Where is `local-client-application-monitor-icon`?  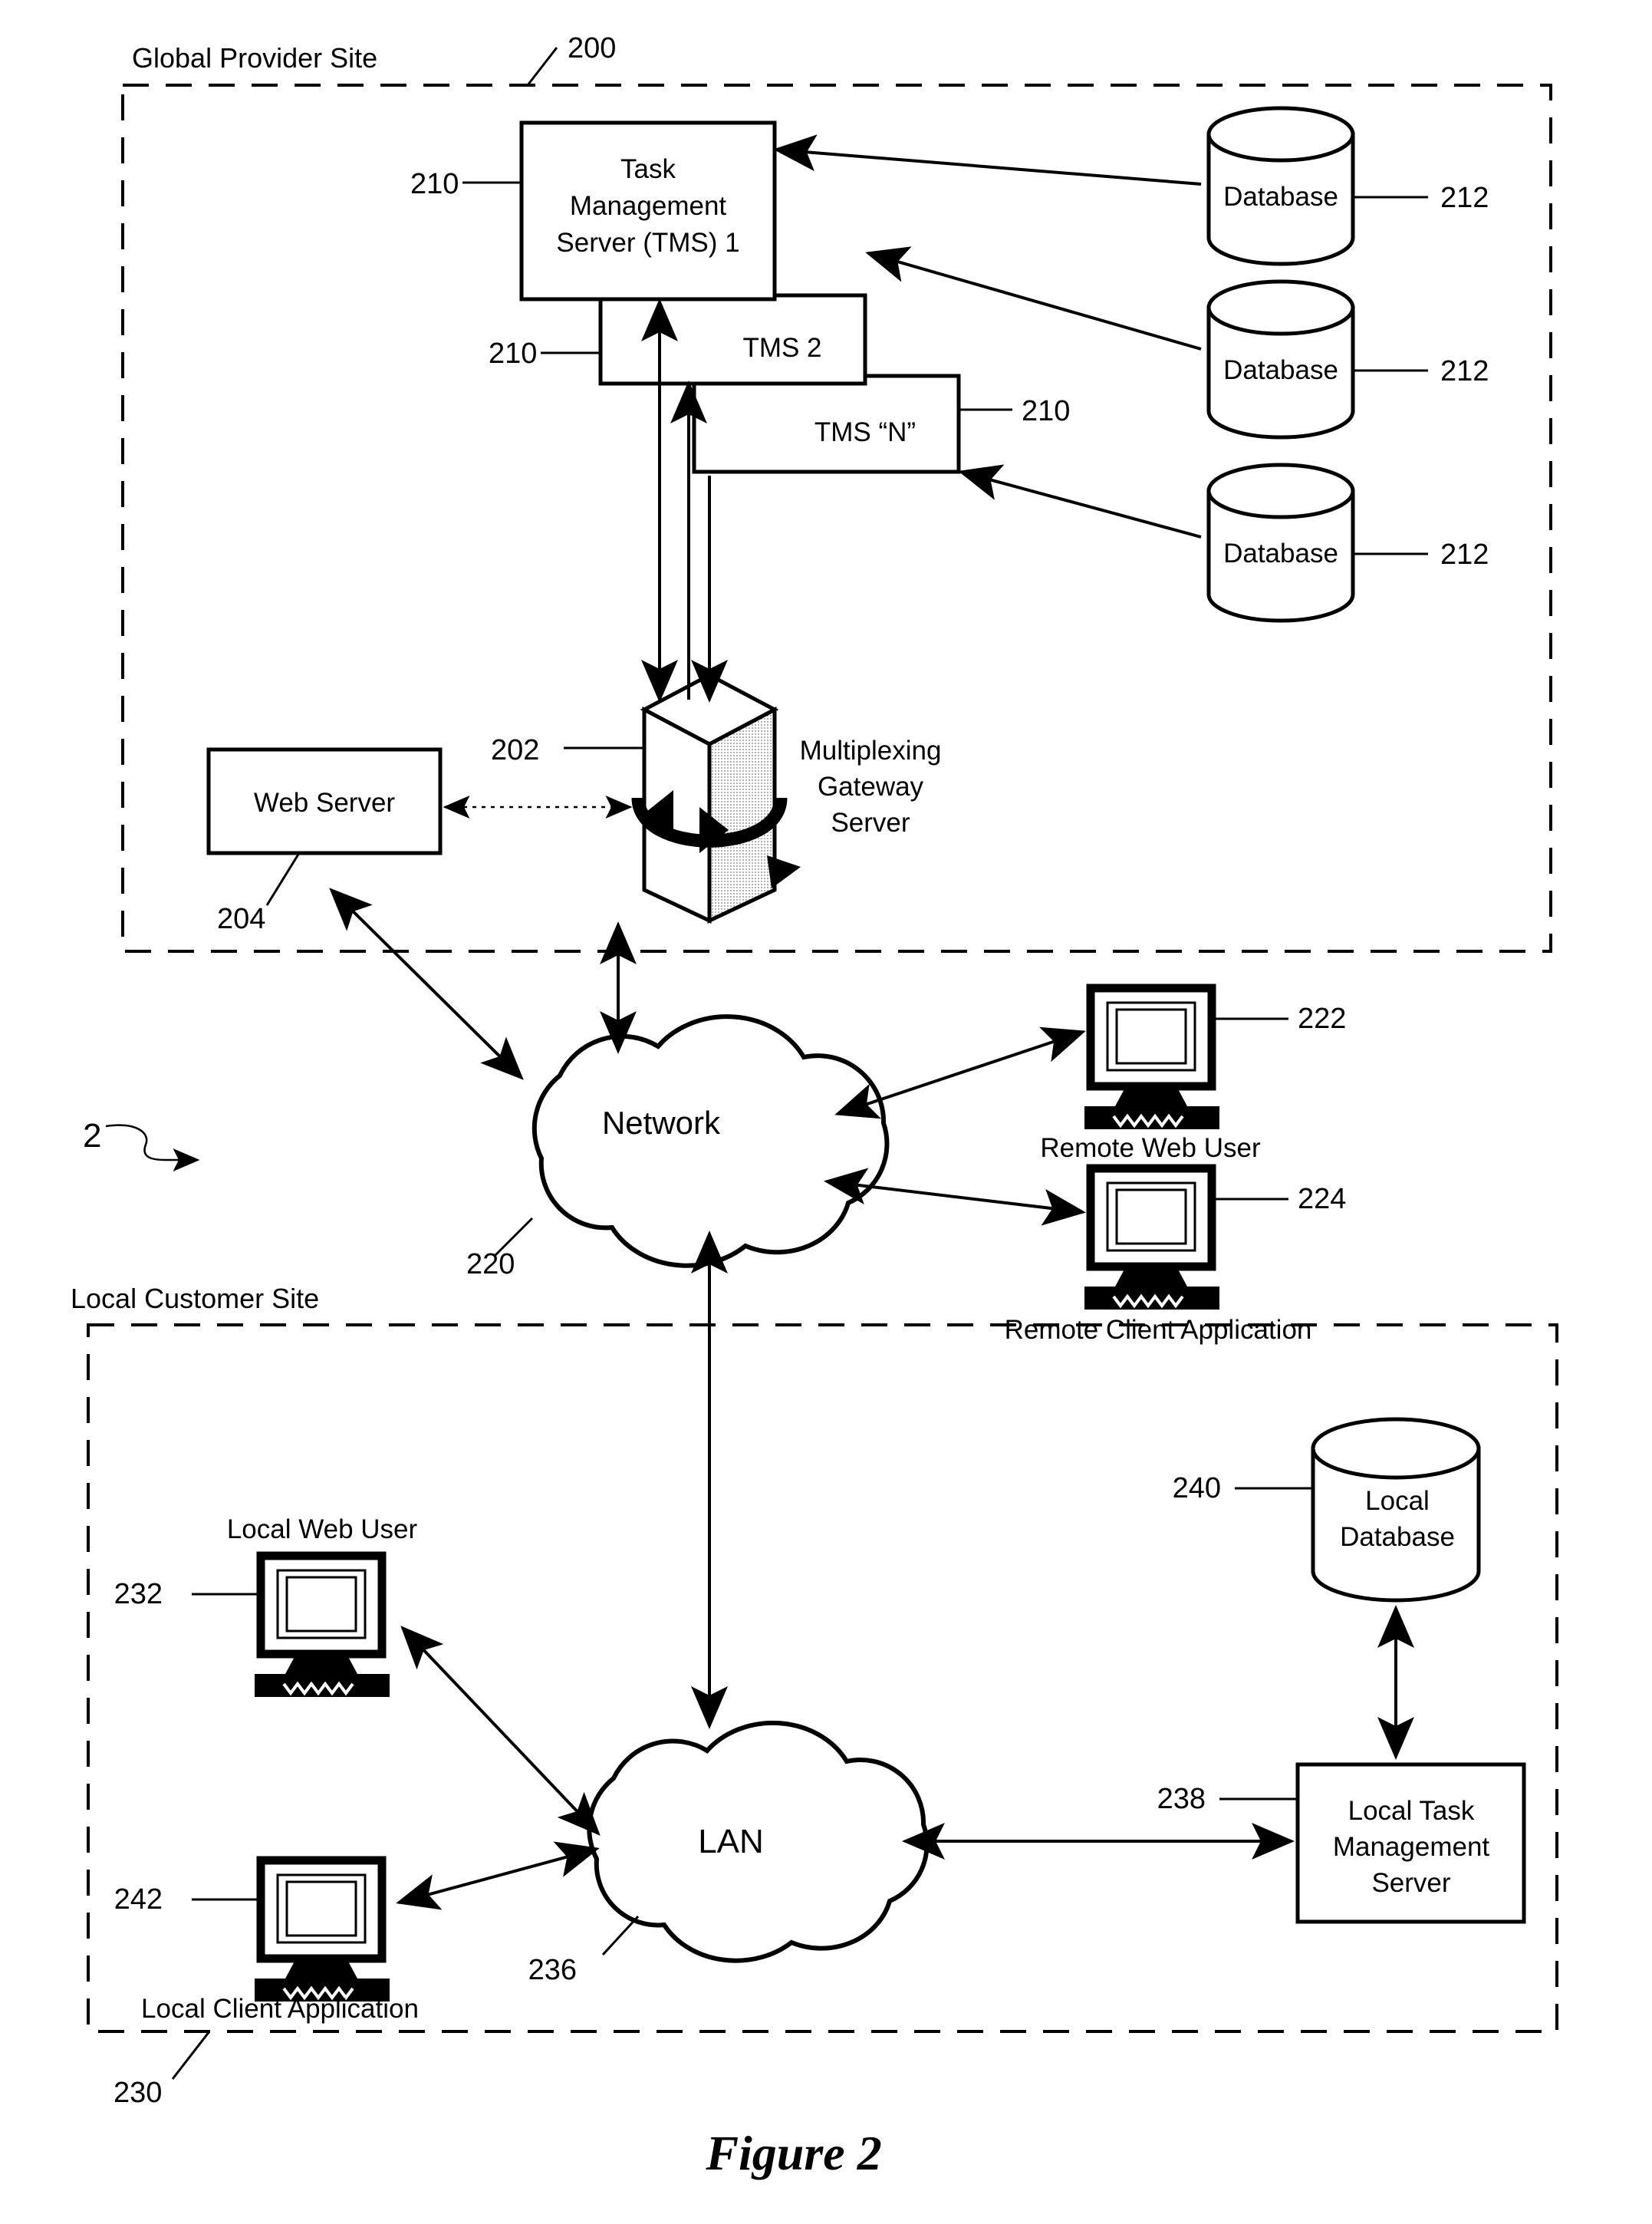 local-client-application-monitor-icon is located at coordinates (322, 1929).